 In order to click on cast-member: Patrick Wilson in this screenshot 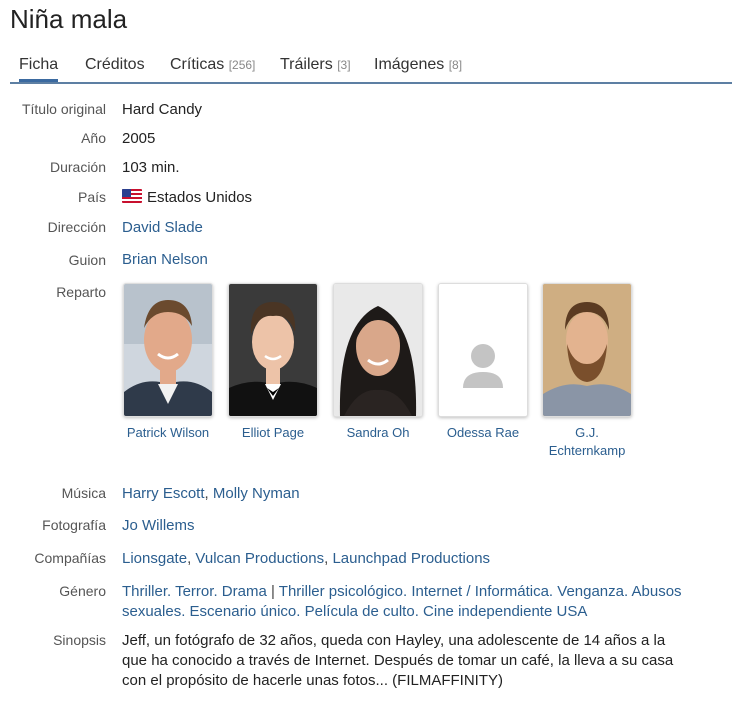, I will do `click(168, 362)`.